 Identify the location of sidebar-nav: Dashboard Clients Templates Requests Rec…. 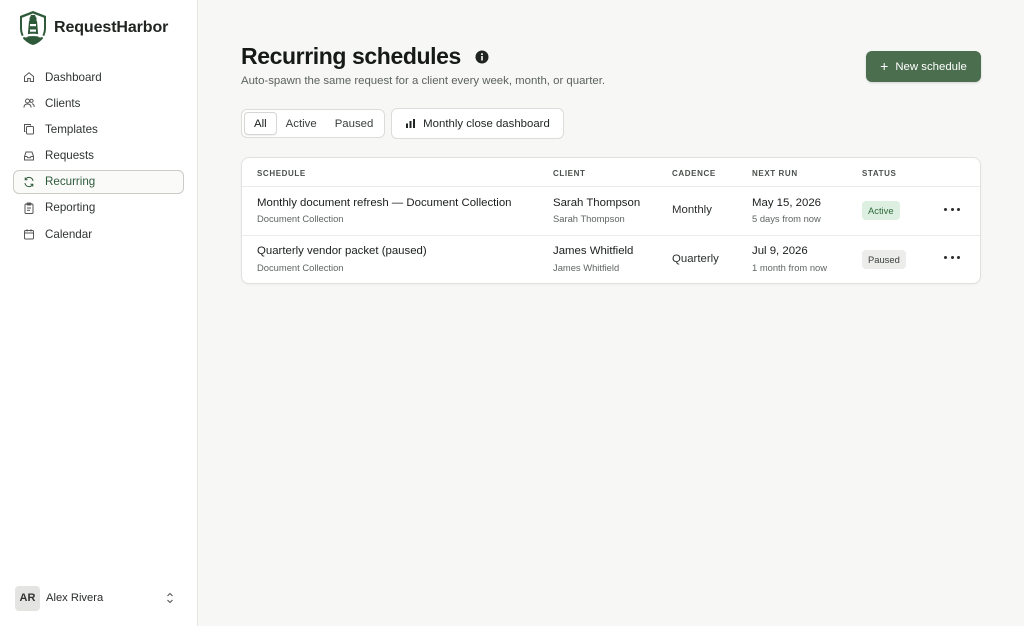
(98, 156).